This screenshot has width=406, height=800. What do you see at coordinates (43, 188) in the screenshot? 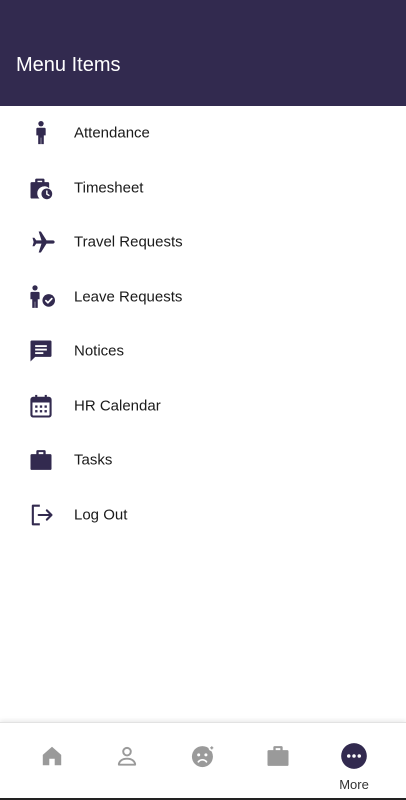
I see `briefcase-clock-icon` at bounding box center [43, 188].